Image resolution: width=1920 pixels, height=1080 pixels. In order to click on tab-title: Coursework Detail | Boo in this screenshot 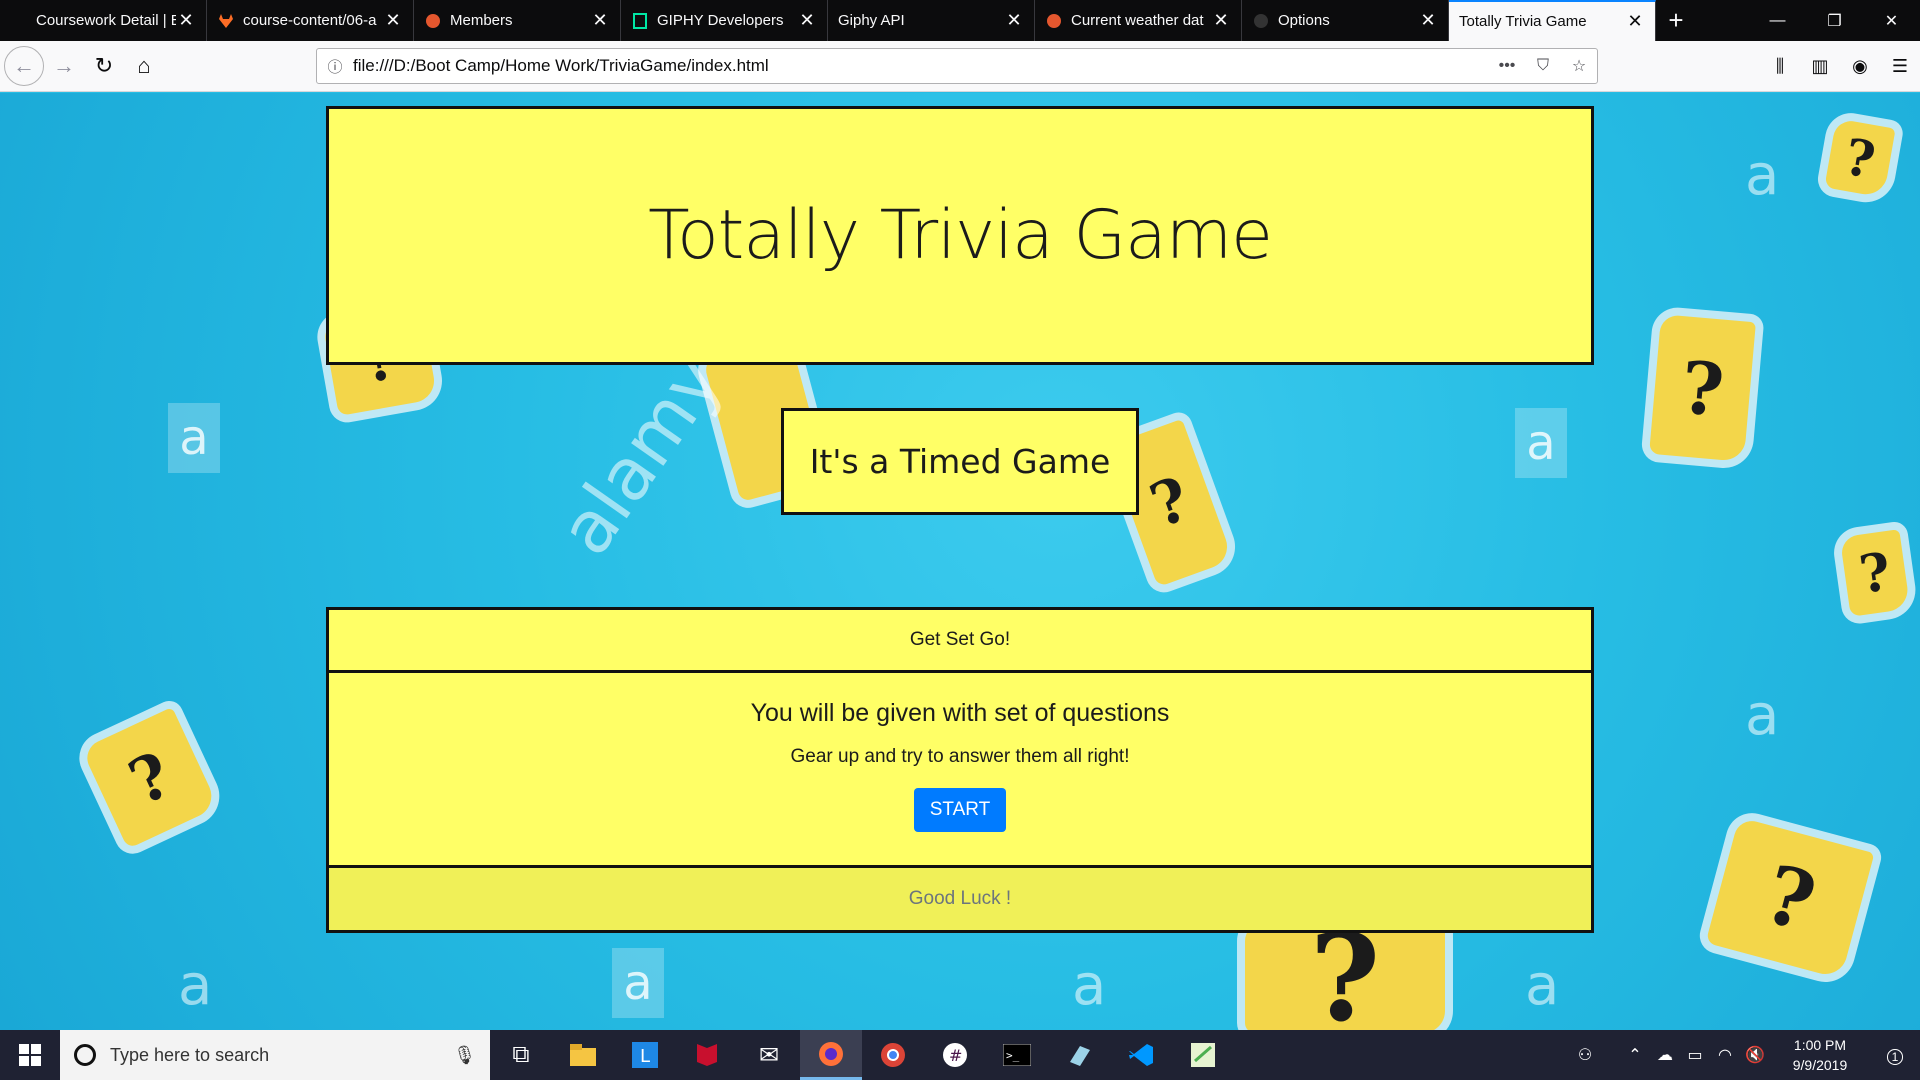, I will do `click(106, 20)`.